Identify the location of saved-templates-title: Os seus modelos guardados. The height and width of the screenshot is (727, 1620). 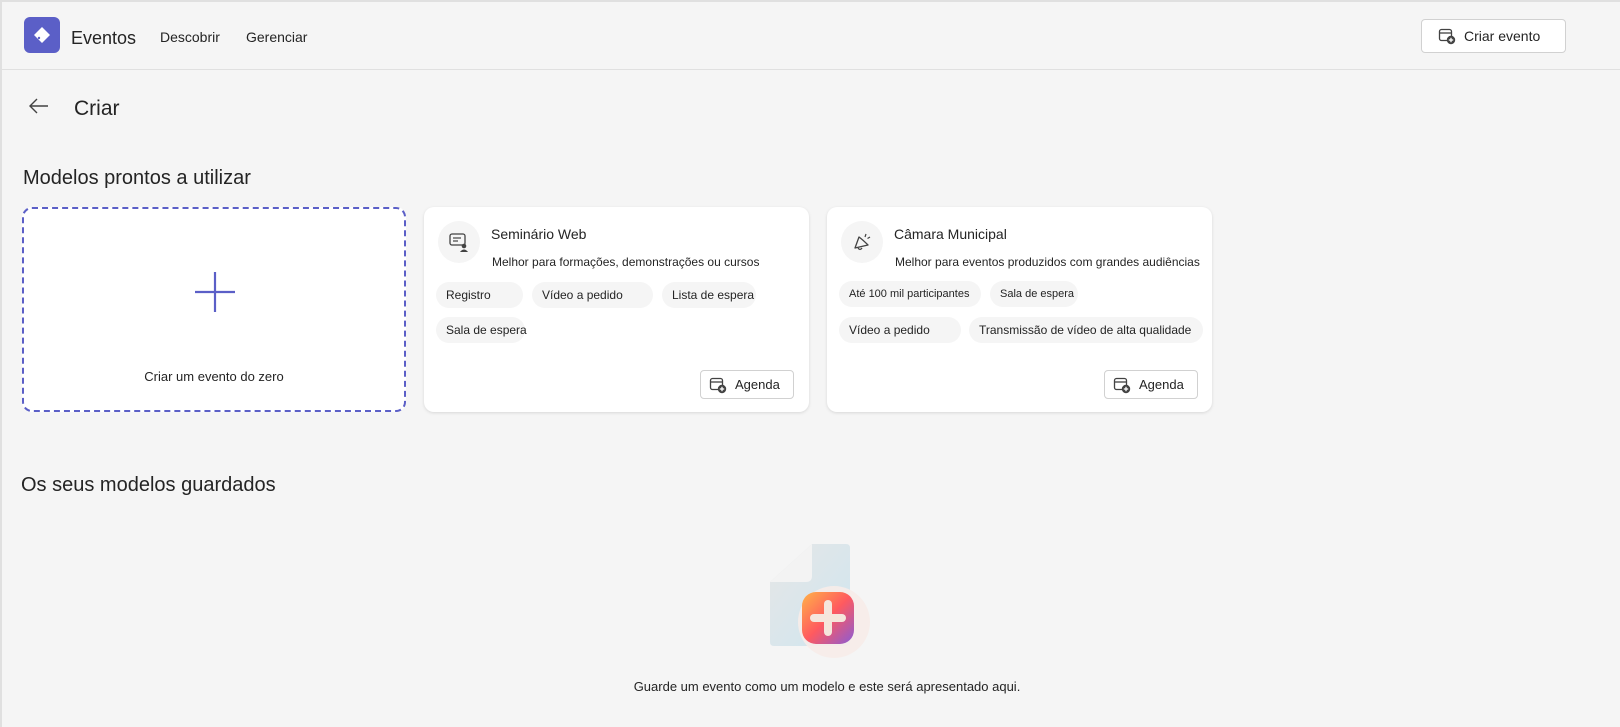
(148, 485).